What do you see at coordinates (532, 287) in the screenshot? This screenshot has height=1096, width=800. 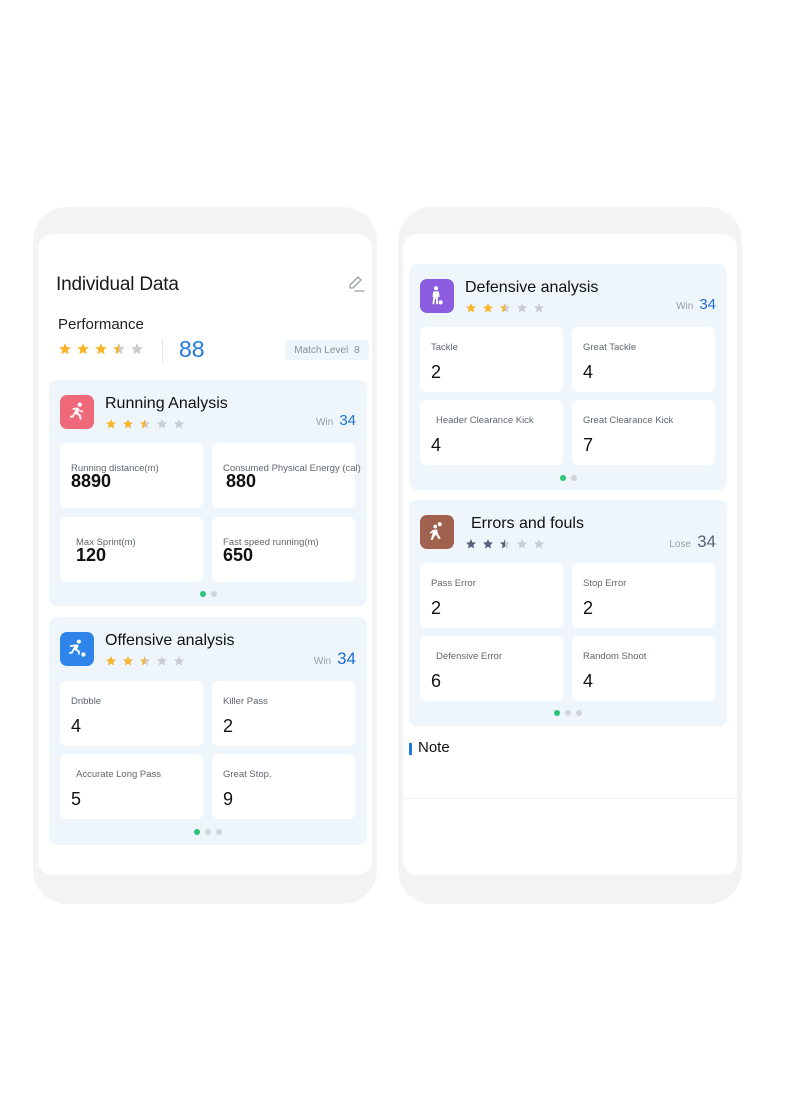 I see `card-title: Defensive analysis` at bounding box center [532, 287].